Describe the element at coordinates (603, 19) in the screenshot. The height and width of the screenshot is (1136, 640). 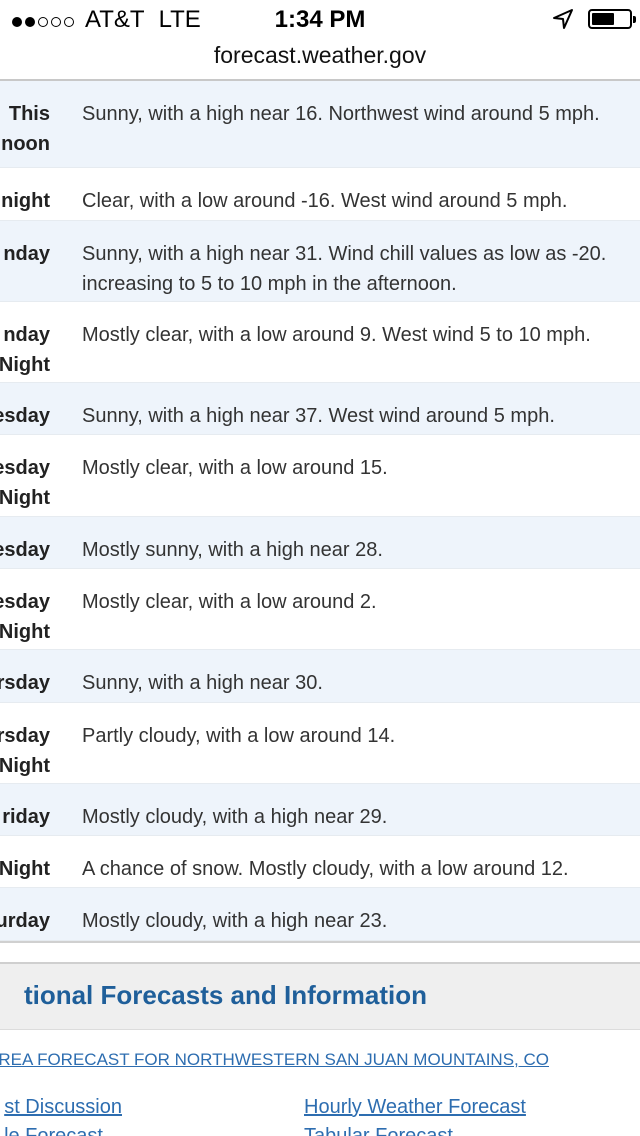
I see `battery-level-fill` at that location.